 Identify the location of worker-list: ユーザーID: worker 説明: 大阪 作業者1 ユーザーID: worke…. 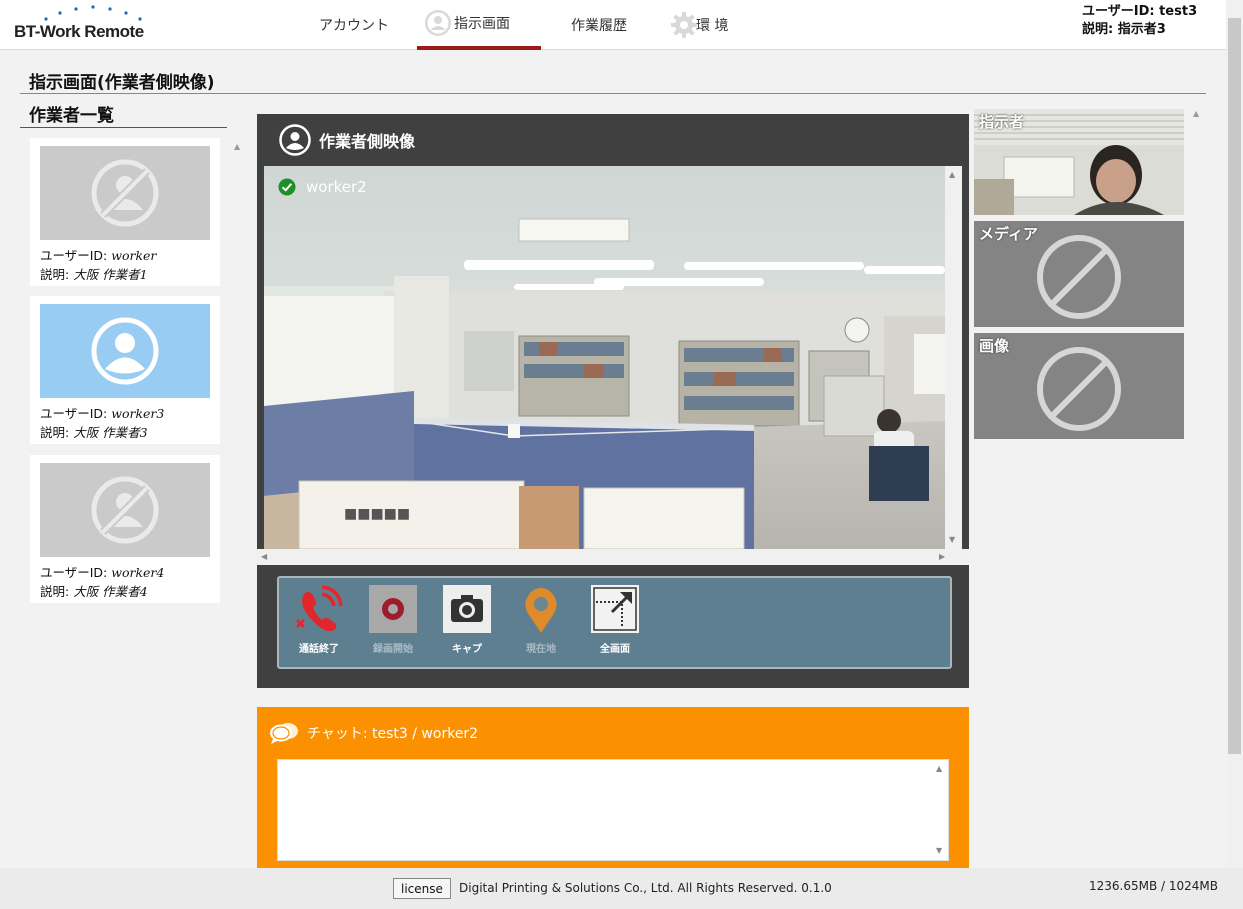
(130, 501).